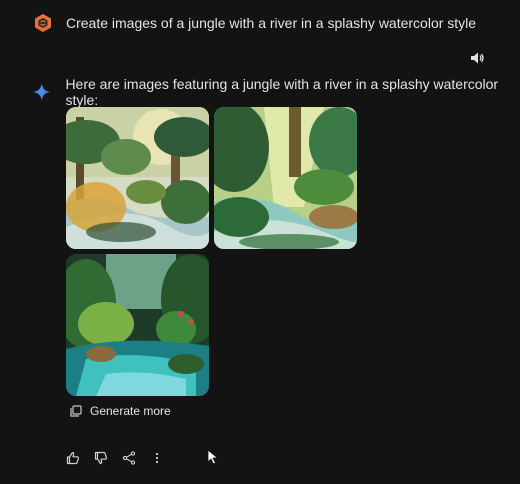  Describe the element at coordinates (73, 458) in the screenshot. I see `thumbs-up-icon` at that location.